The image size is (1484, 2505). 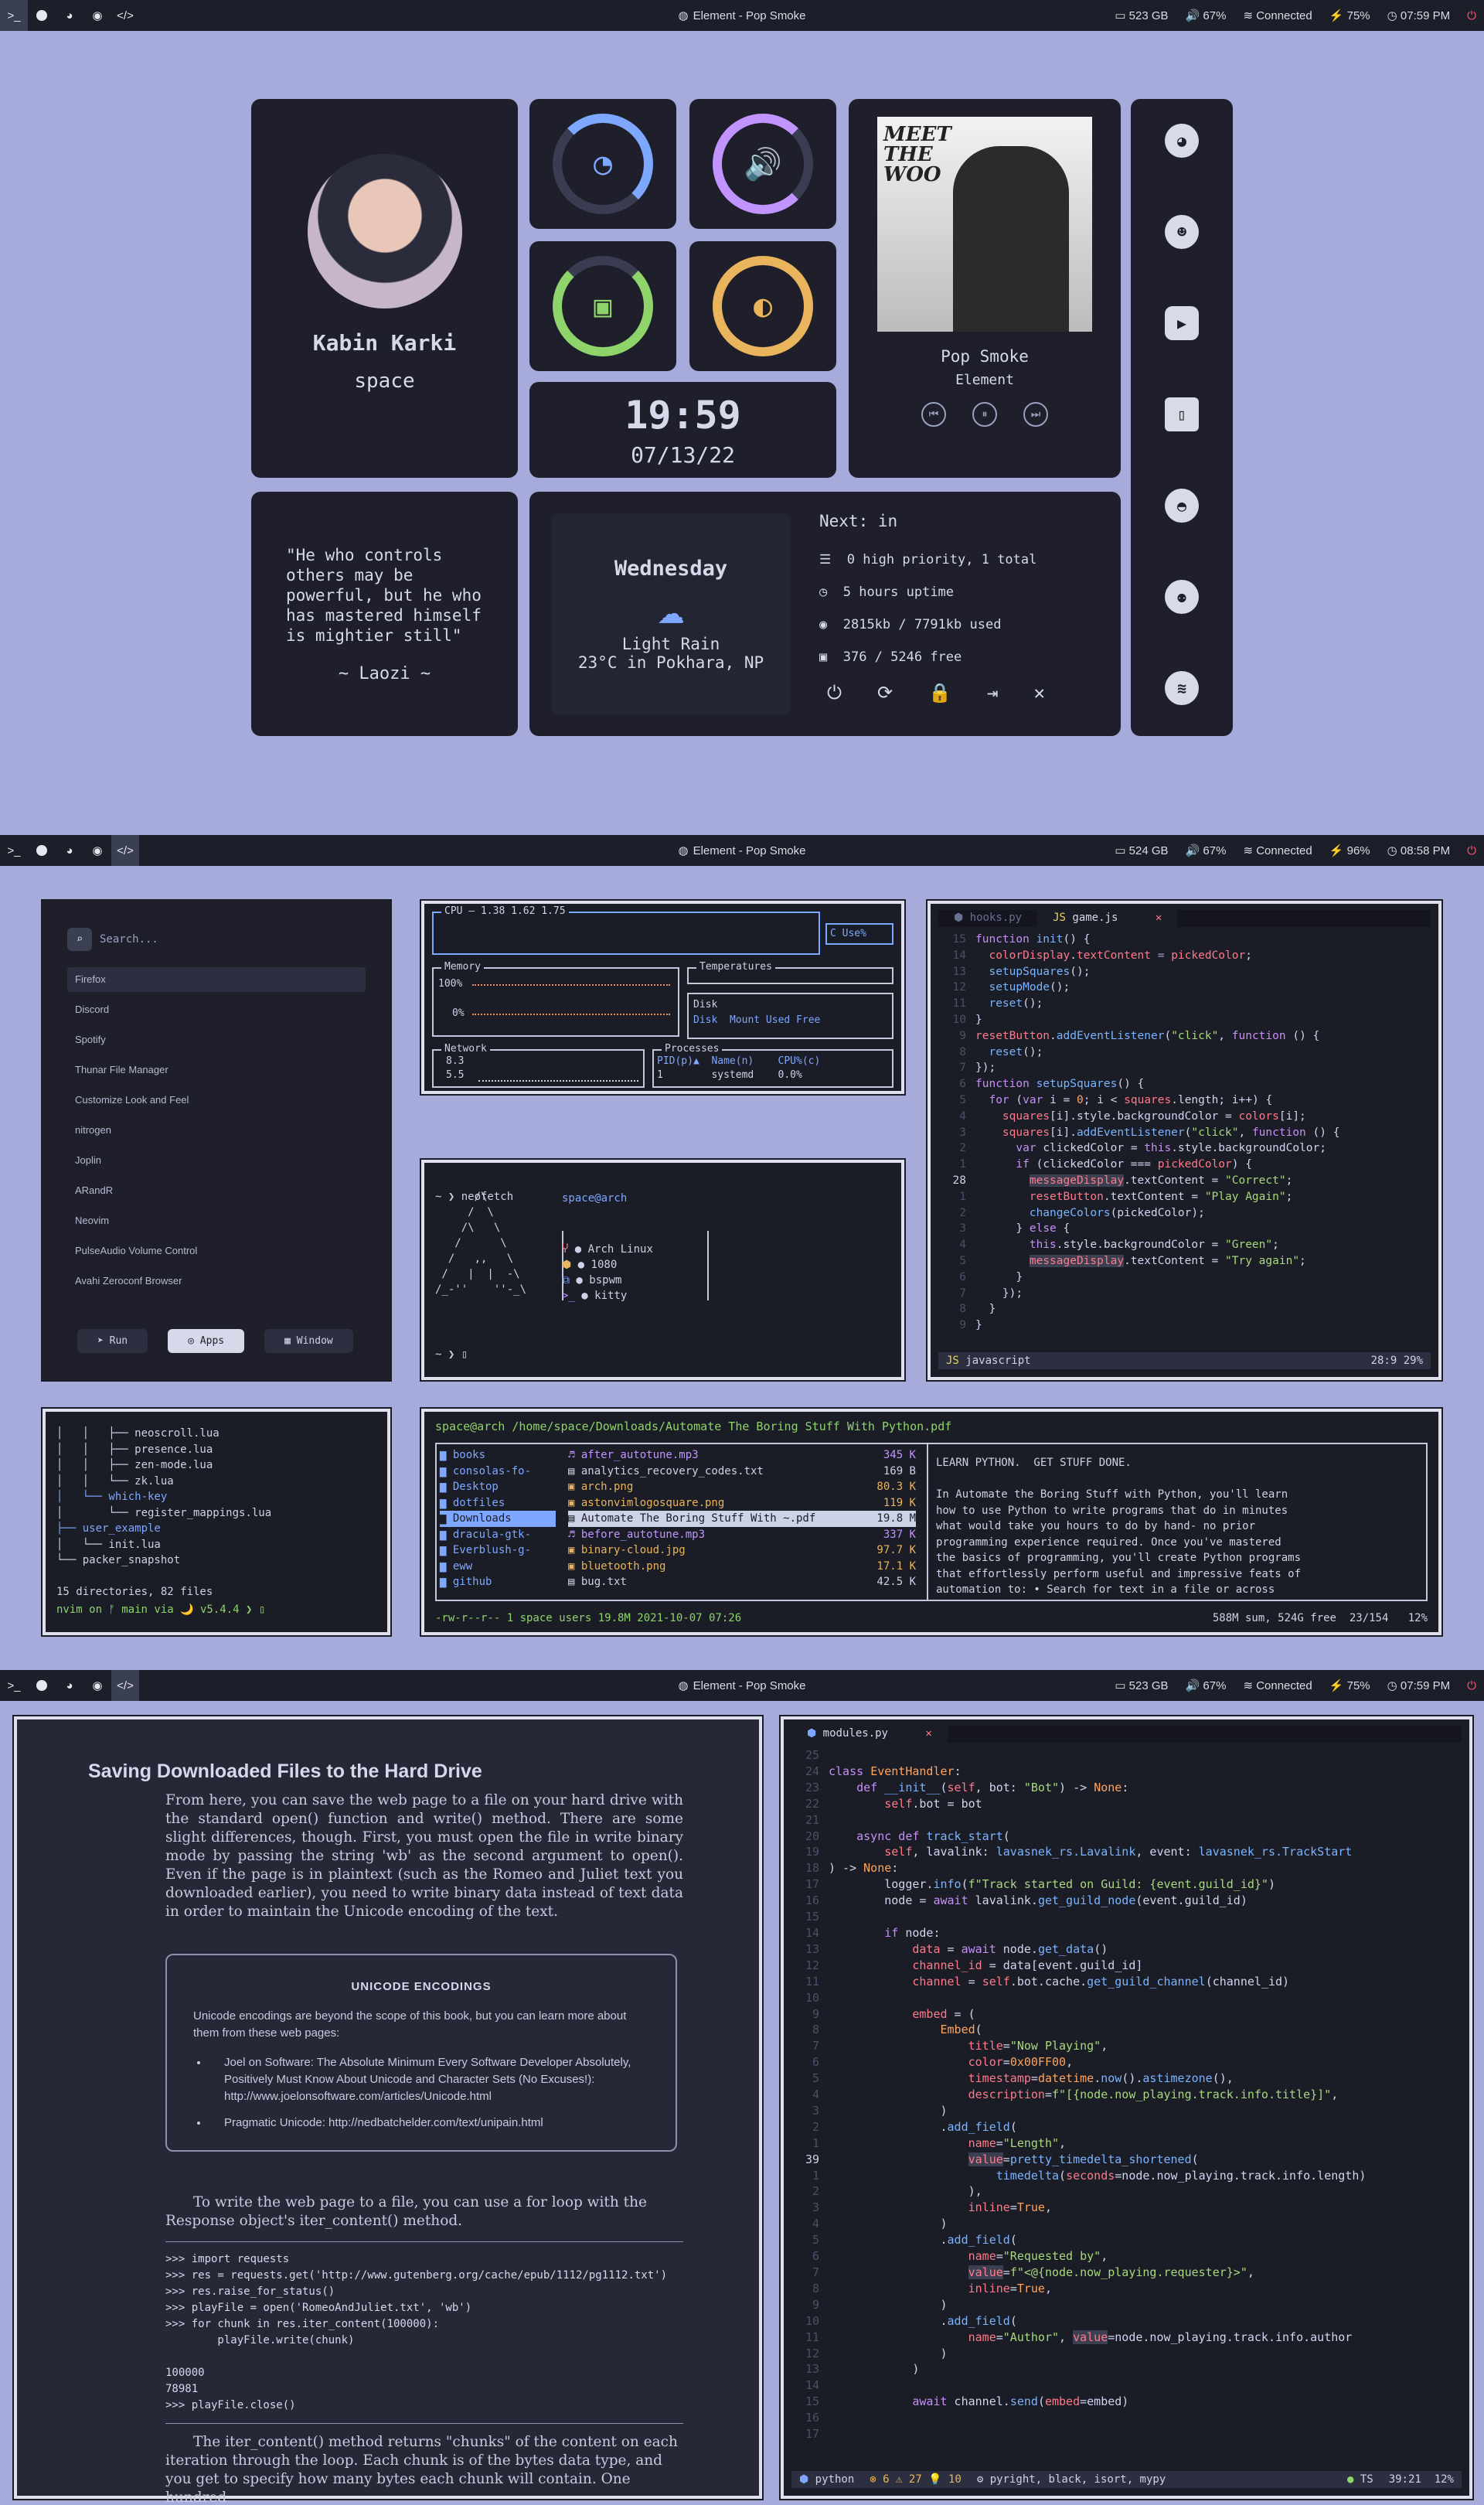 What do you see at coordinates (984, 414) in the screenshot?
I see `pause-icon: ⏸` at bounding box center [984, 414].